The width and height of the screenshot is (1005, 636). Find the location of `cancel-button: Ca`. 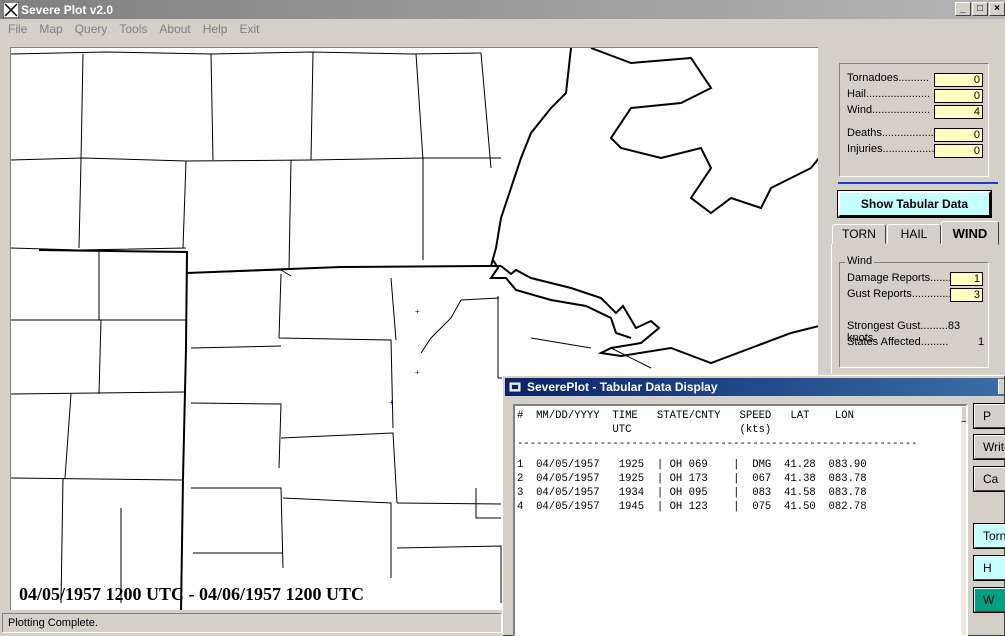

cancel-button: Ca is located at coordinates (989, 479).